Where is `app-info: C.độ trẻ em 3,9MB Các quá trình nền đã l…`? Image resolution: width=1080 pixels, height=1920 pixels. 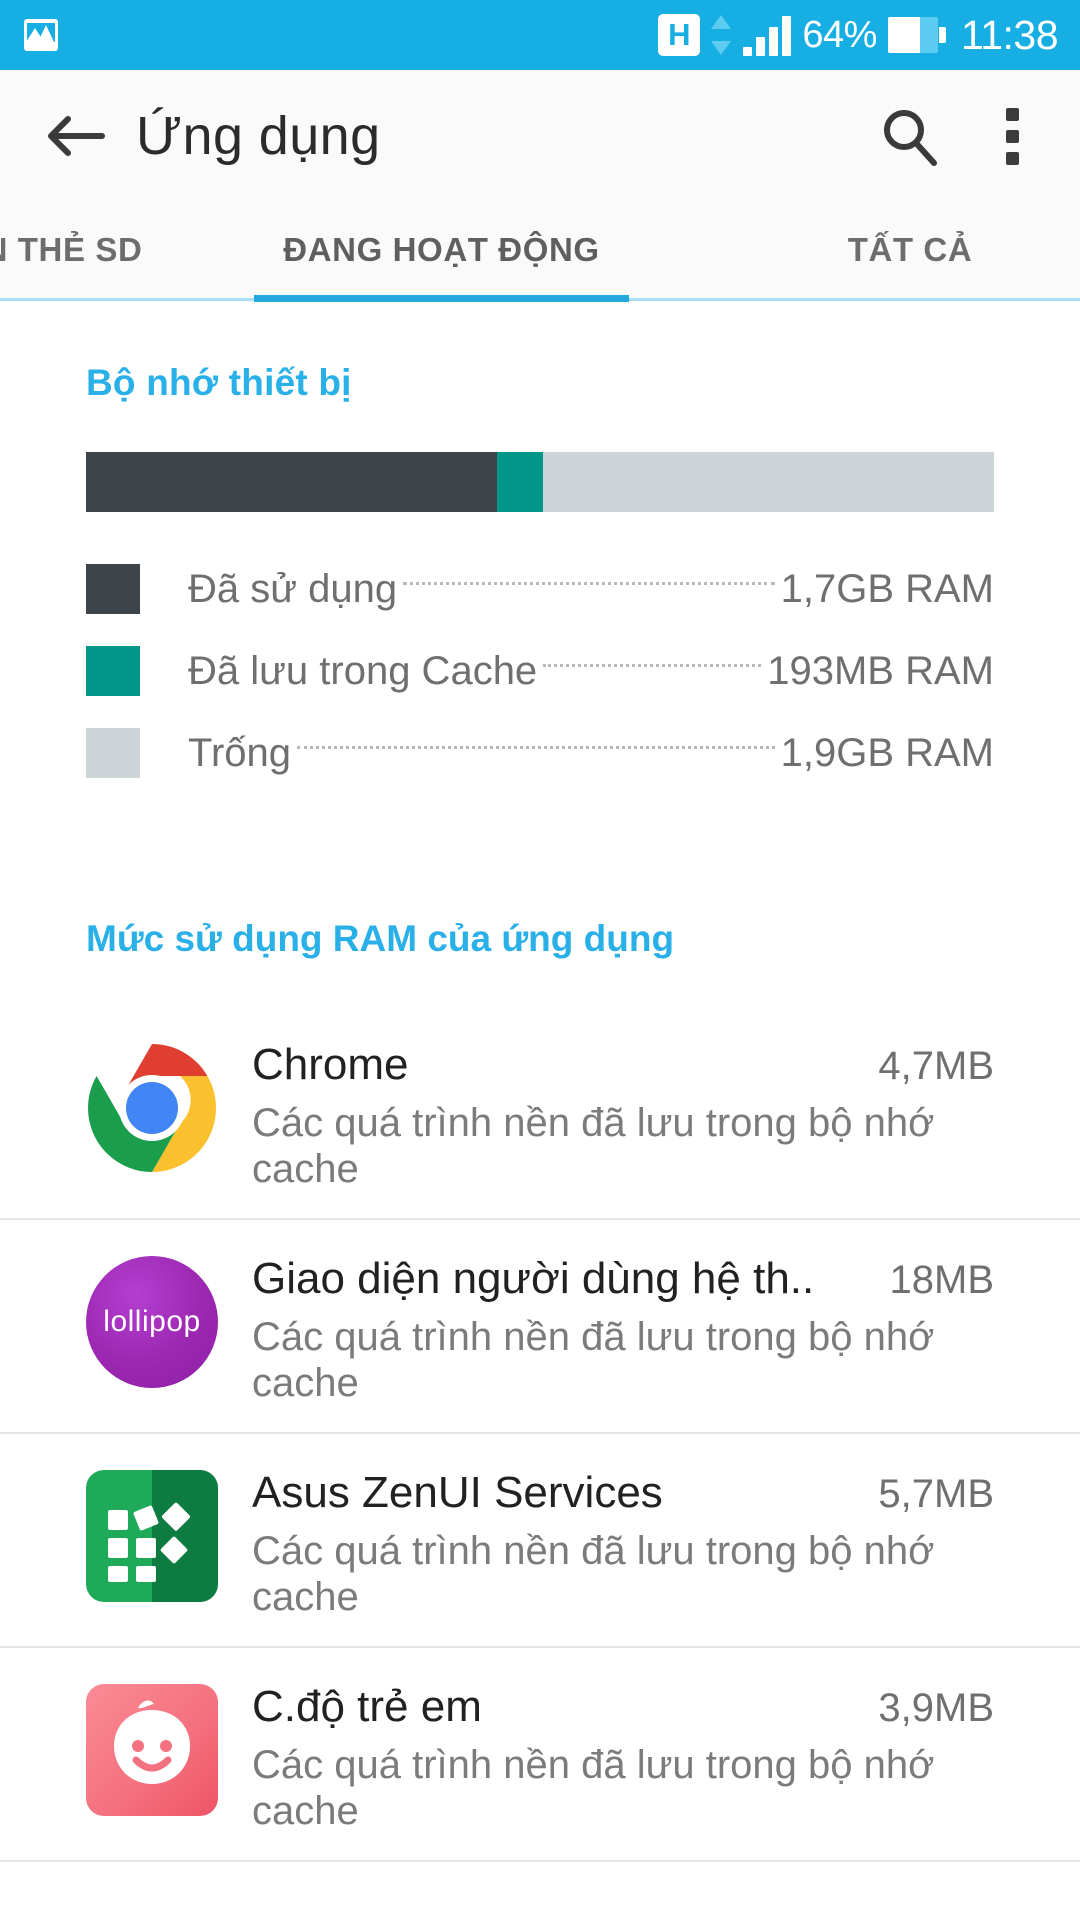 app-info: C.độ trẻ em 3,9MB Các quá trình nền đã l… is located at coordinates (623, 1754).